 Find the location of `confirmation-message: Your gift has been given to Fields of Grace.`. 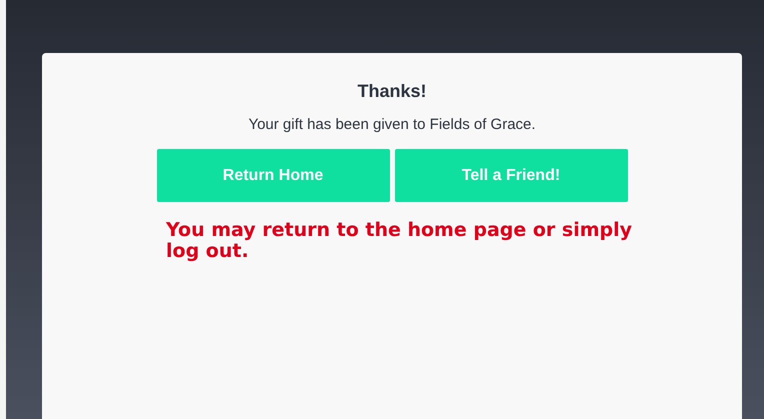

confirmation-message: Your gift has been given to Fields of Grace. is located at coordinates (392, 125).